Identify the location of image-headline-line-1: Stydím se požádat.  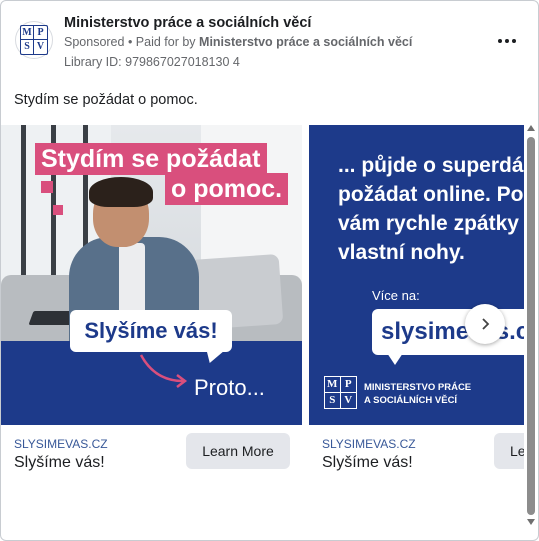
(151, 159).